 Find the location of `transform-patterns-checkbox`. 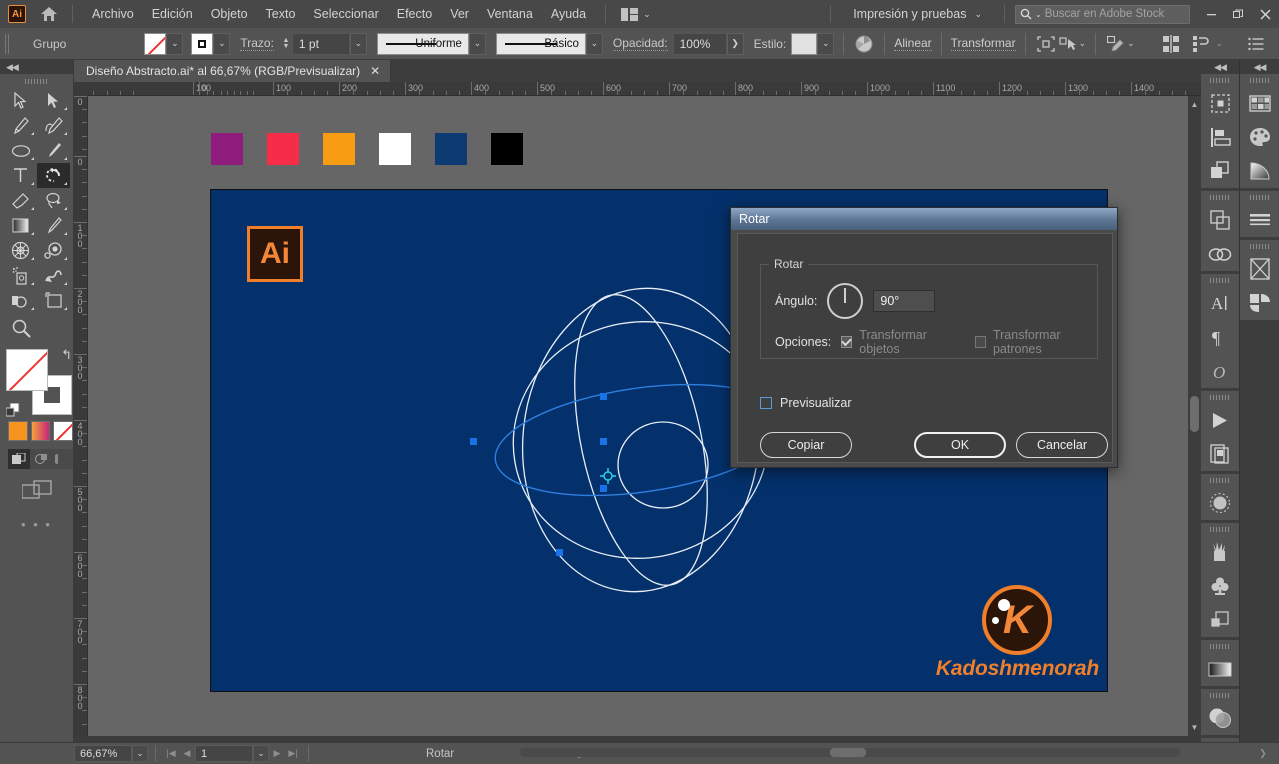

transform-patterns-checkbox is located at coordinates (980, 342).